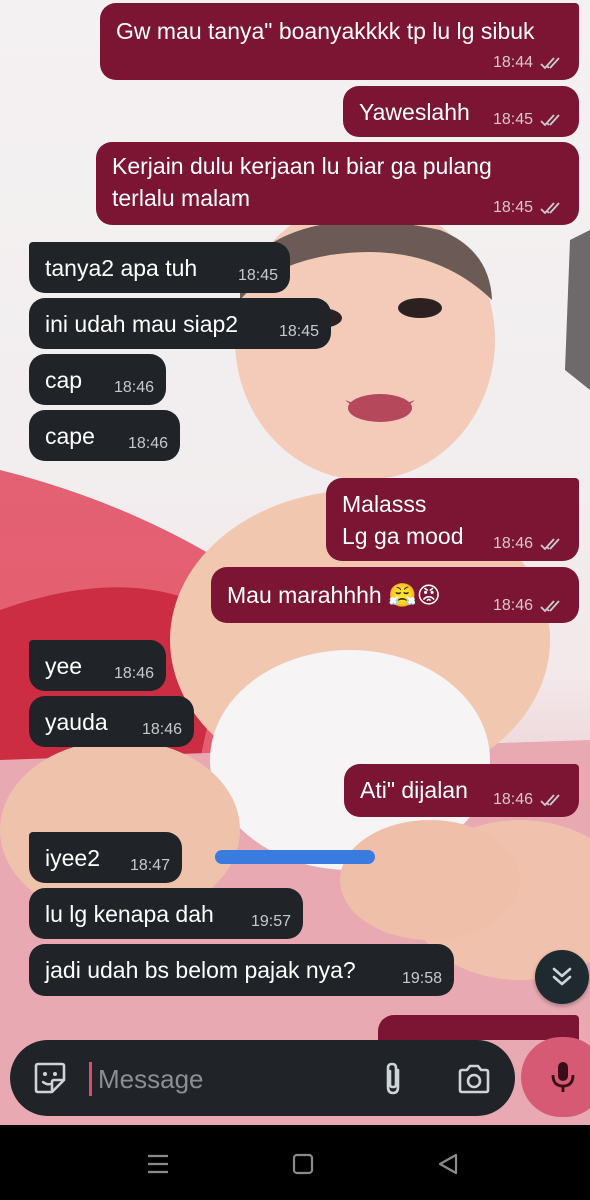  I want to click on message-time: 19:57, so click(270, 921).